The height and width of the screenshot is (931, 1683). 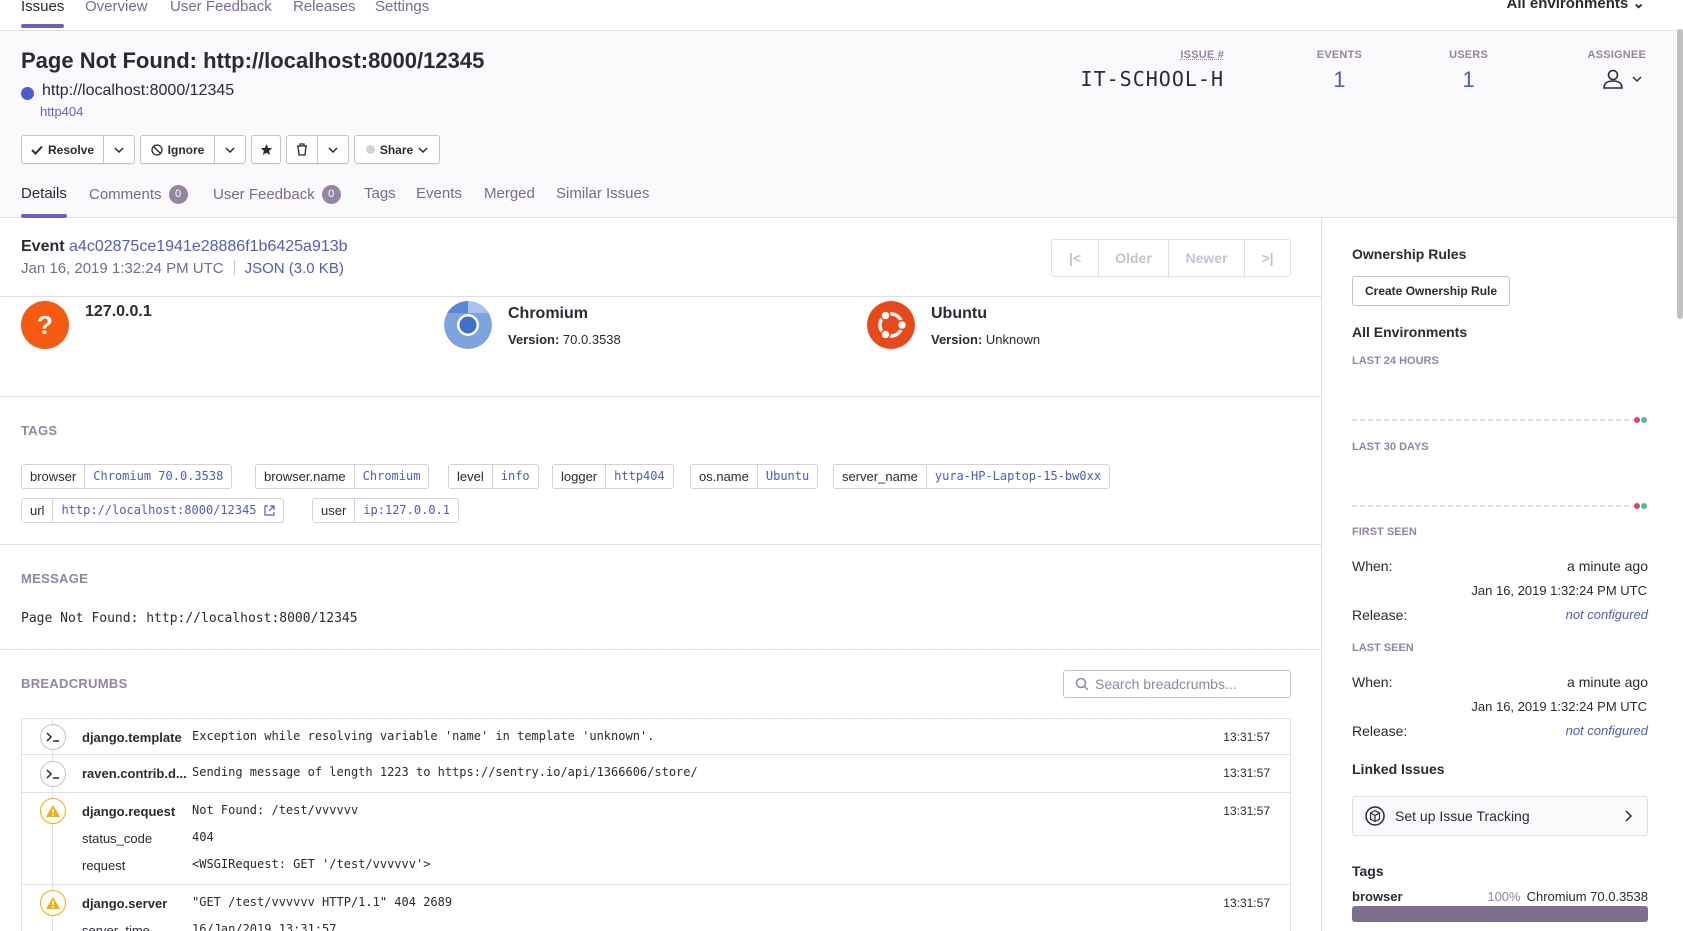 I want to click on tag-distribution-row: browser 100% Chromium 70.0.3538, so click(x=1500, y=896).